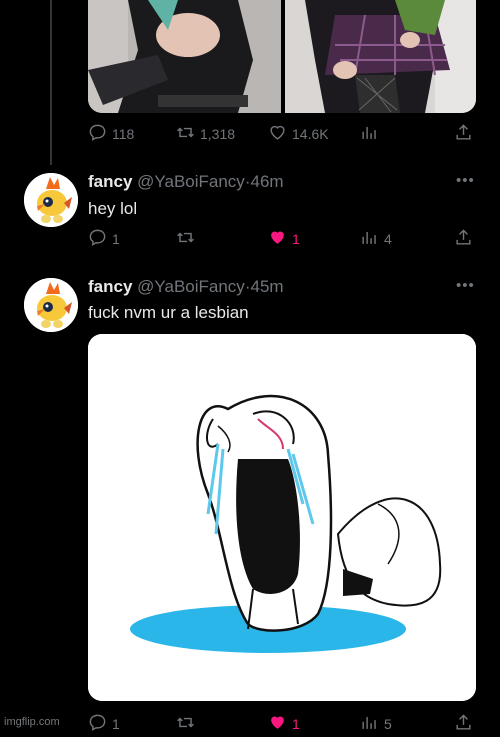 This screenshot has width=500, height=737. I want to click on like-count: 14.6K, so click(310, 134).